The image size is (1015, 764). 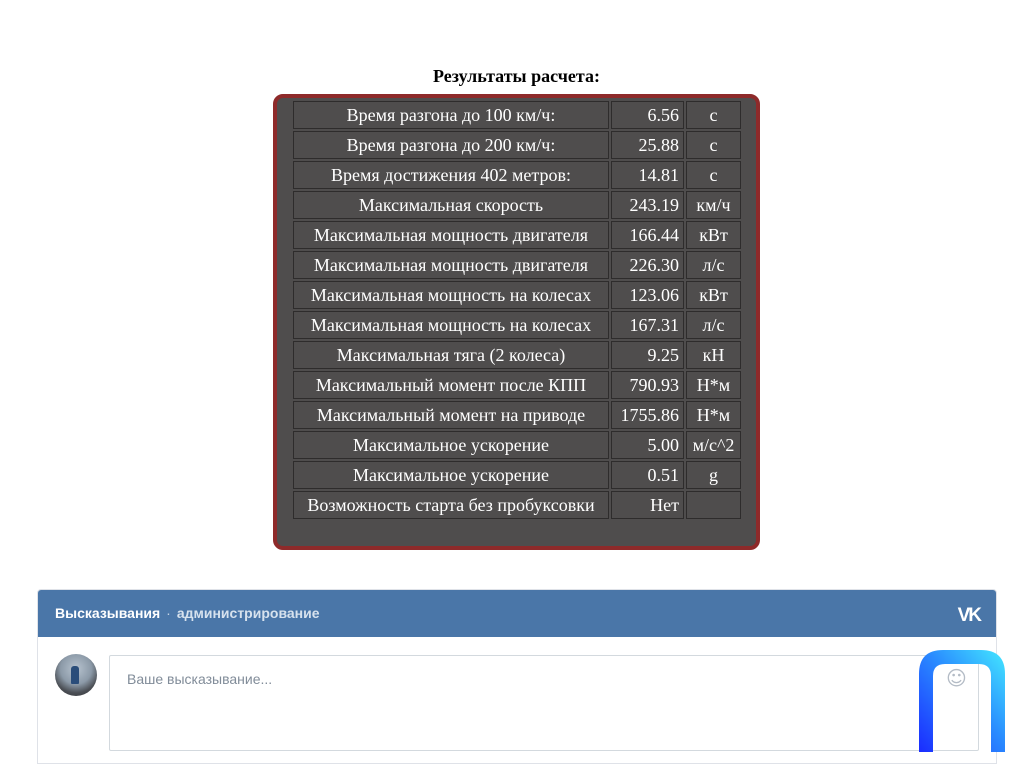 What do you see at coordinates (713, 355) in the screenshot?
I see `result-unit: кН` at bounding box center [713, 355].